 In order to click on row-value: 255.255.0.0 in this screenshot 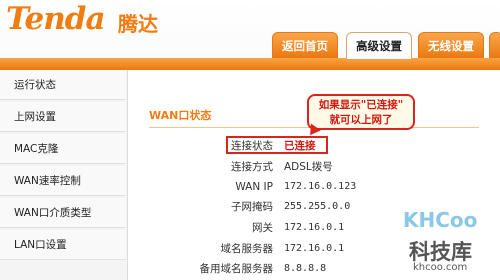, I will do `click(317, 206)`.